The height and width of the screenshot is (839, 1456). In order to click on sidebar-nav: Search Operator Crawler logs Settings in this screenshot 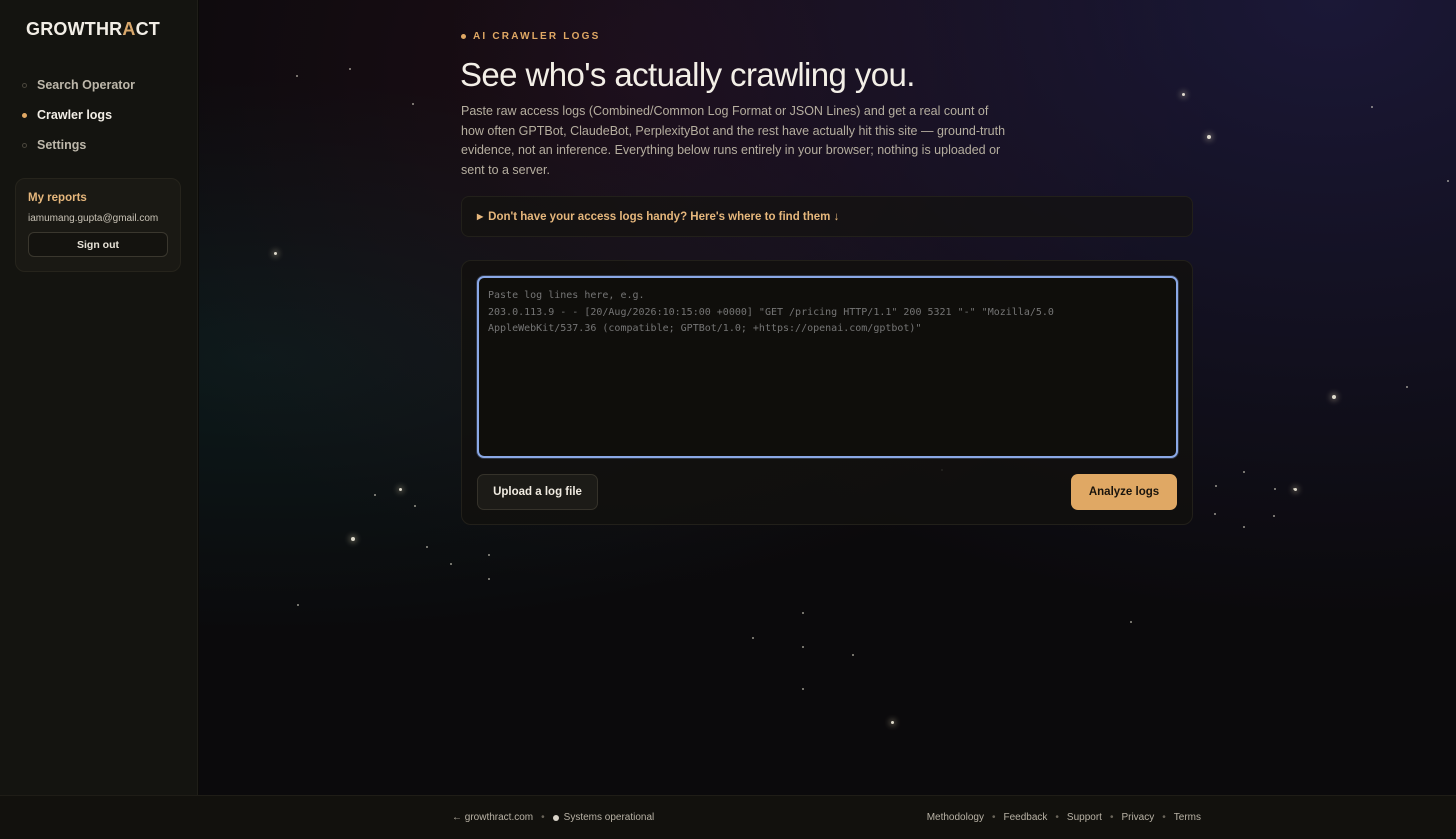, I will do `click(78, 115)`.